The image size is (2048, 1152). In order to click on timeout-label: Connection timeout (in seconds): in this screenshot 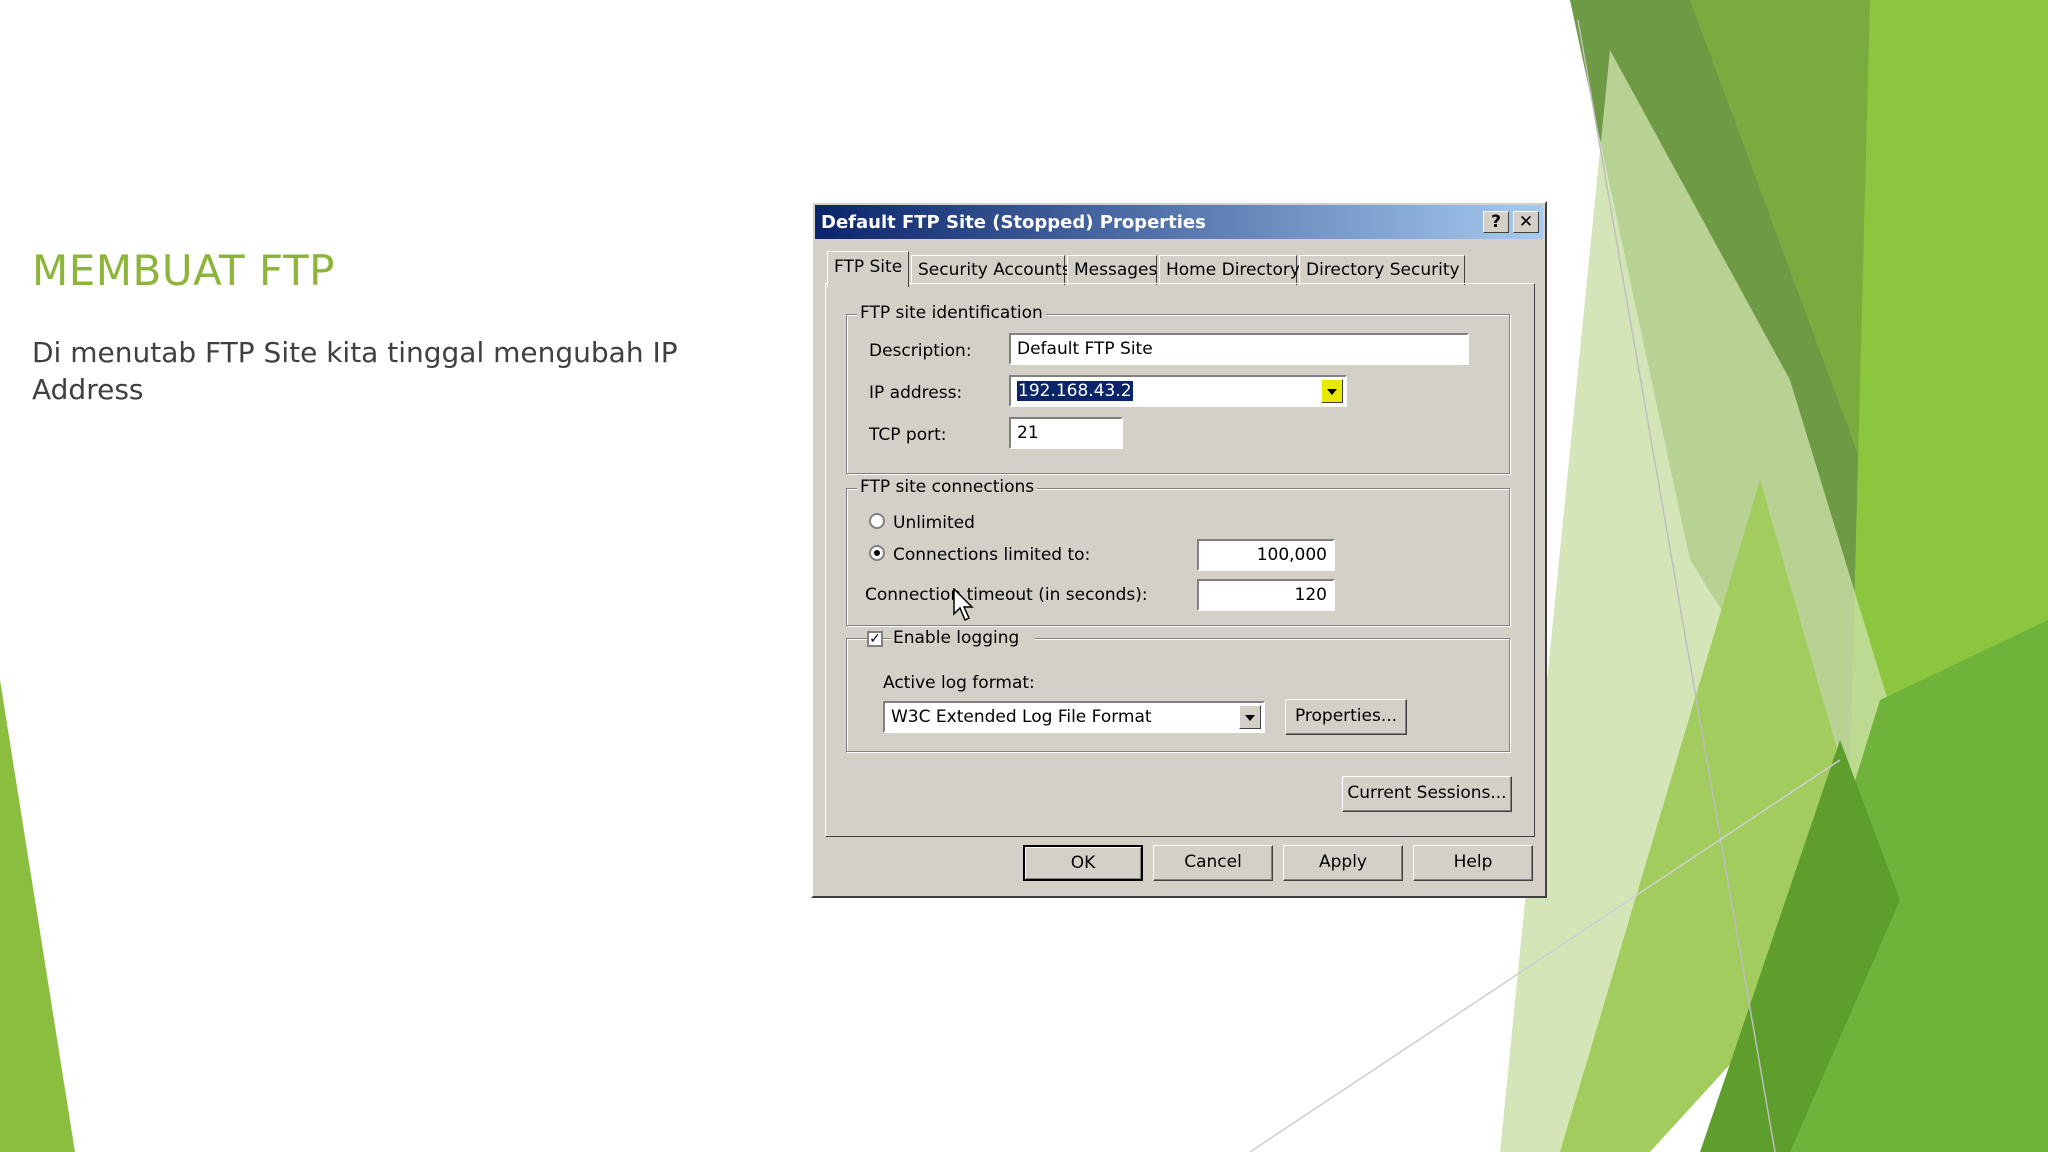, I will do `click(1006, 595)`.